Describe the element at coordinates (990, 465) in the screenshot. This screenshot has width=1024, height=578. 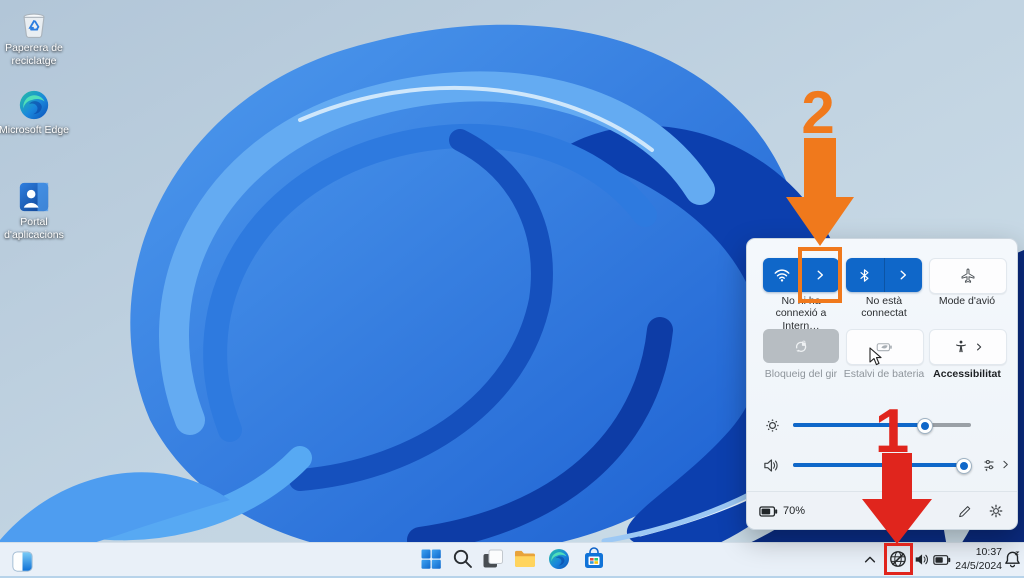
I see `audio-output-icon` at that location.